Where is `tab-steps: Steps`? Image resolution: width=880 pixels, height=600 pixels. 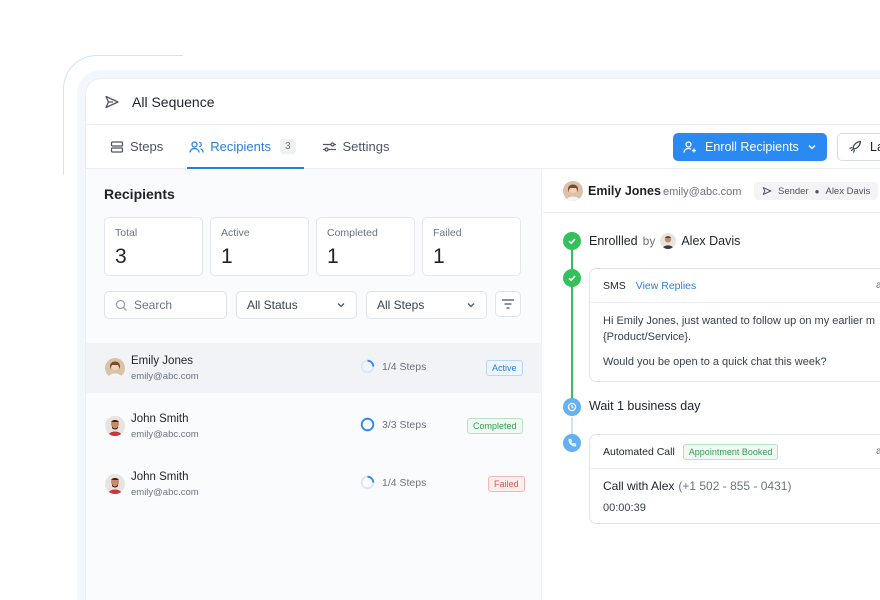 tab-steps: Steps is located at coordinates (136, 146).